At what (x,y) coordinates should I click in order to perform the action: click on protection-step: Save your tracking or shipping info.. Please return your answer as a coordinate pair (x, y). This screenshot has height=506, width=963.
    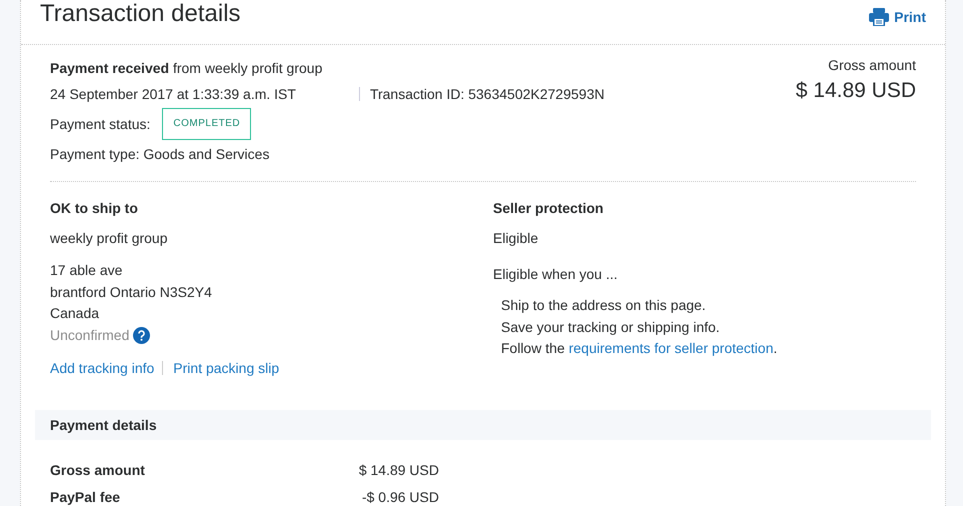
    Looking at the image, I should click on (708, 327).